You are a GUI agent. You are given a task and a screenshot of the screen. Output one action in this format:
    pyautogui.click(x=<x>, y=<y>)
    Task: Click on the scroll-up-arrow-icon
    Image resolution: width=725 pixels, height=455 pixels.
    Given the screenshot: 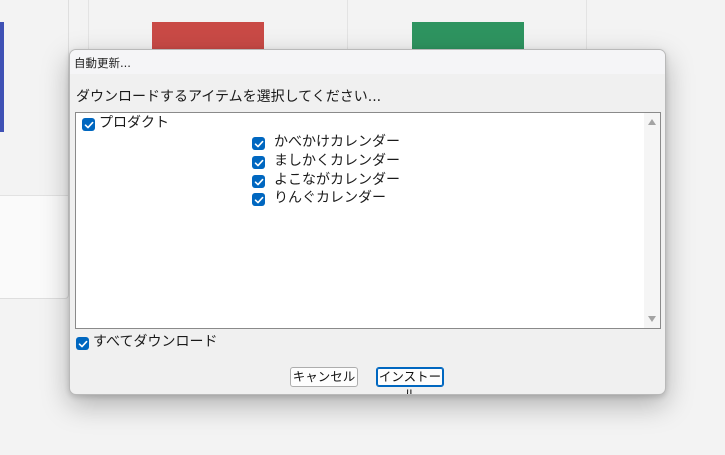 What is the action you would take?
    pyautogui.click(x=652, y=122)
    